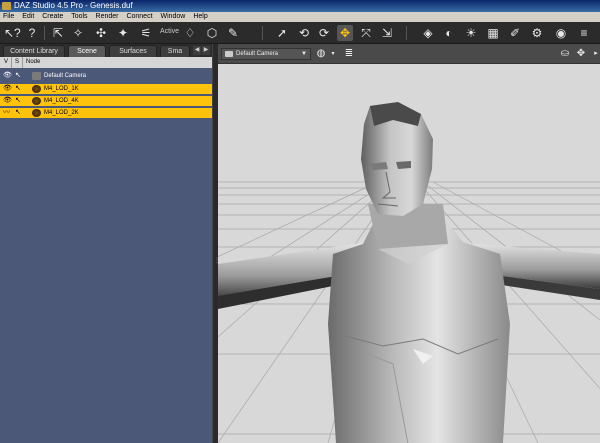  I want to click on view-options-icon: ≡, so click(584, 33).